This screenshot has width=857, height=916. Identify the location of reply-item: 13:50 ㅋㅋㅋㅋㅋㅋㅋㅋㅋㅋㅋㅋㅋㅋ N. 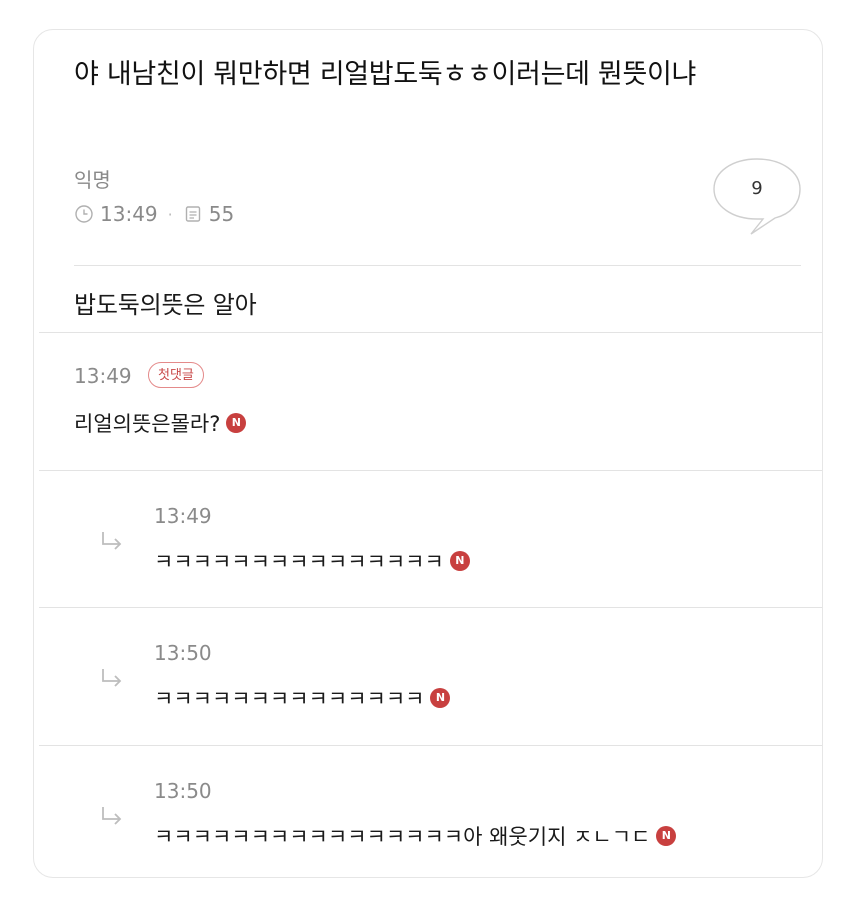
(428, 676).